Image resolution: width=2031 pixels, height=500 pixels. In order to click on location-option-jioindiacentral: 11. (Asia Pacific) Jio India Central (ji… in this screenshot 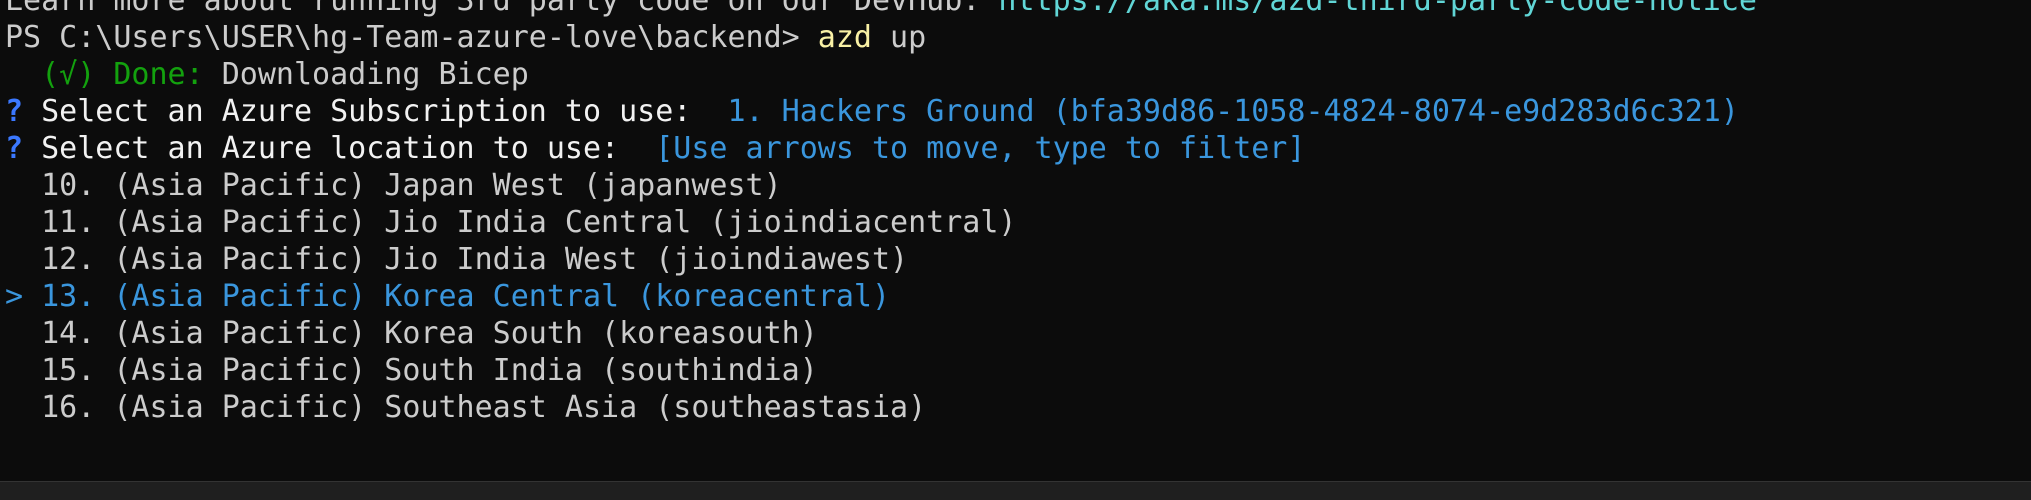, I will do `click(1015, 222)`.